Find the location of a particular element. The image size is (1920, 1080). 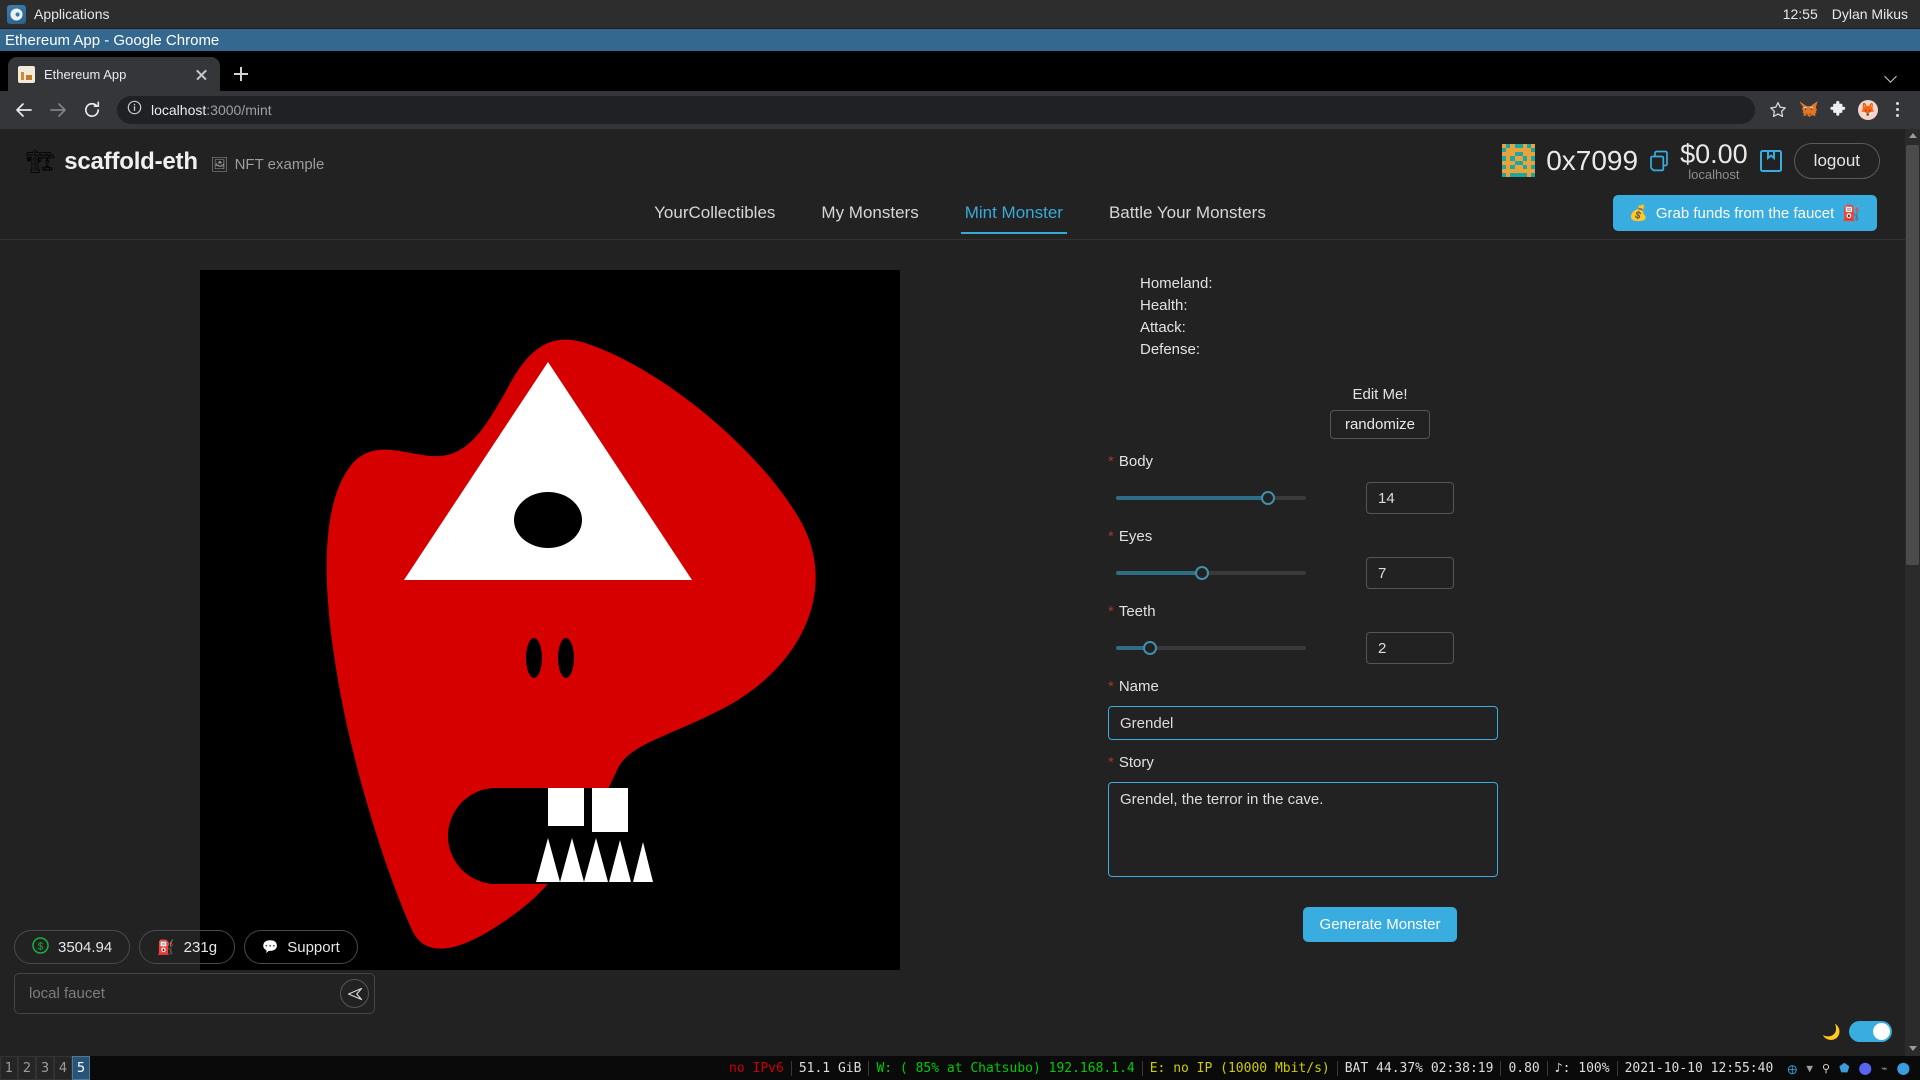

wallet-address: 0x7099 is located at coordinates (1592, 161).